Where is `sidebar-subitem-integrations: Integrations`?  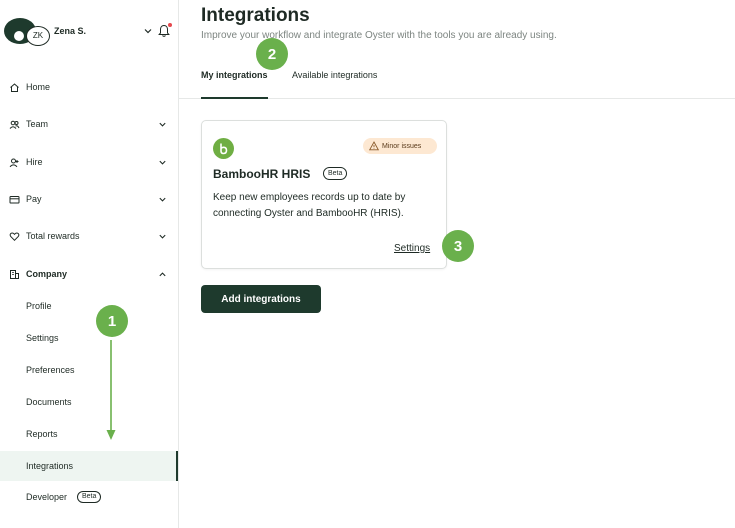
sidebar-subitem-integrations: Integrations is located at coordinates (89, 466).